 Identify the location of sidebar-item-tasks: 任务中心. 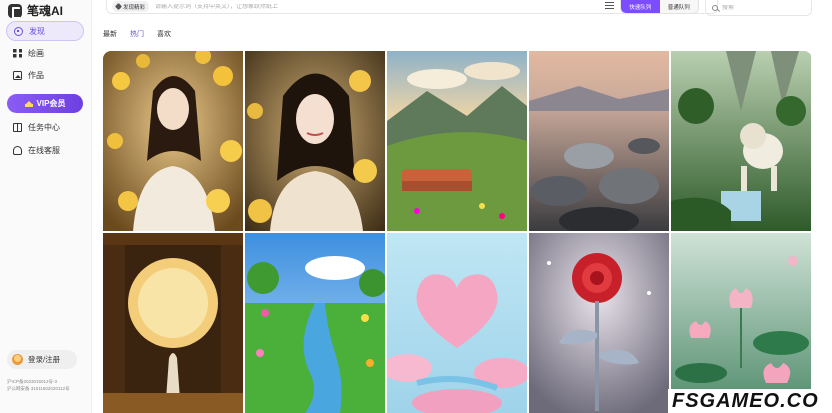
(45, 127).